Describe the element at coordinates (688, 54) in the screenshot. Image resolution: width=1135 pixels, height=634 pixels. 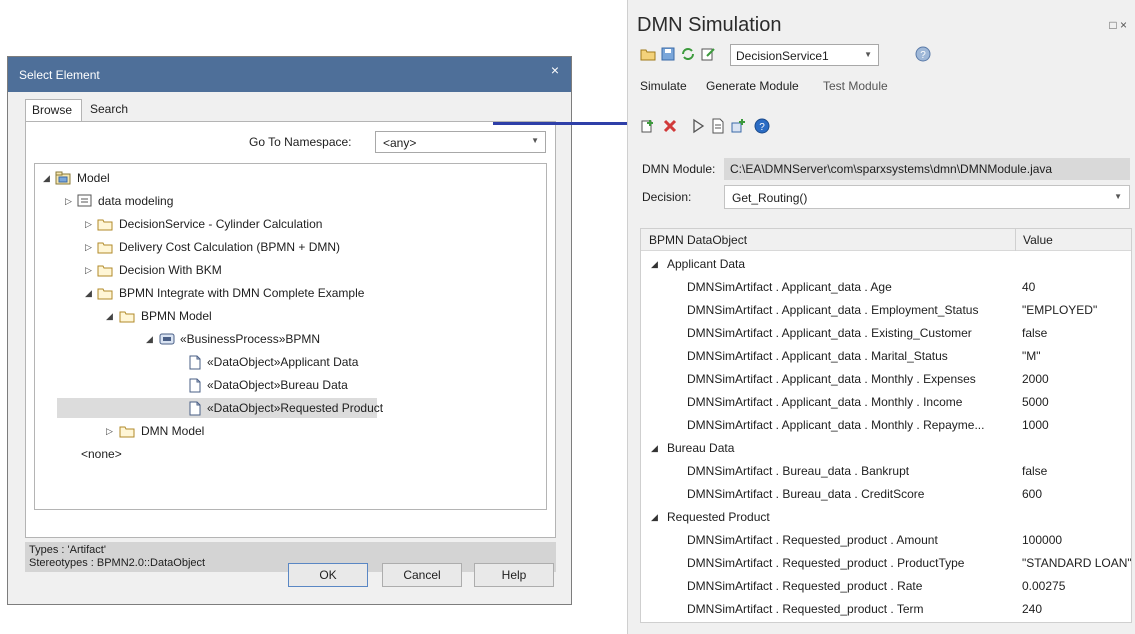
I see `refresh-icon` at that location.